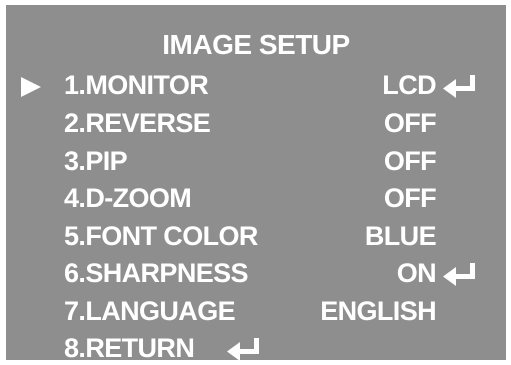  I want to click on menu-item-pip: 3.PIP OFF, so click(256, 161).